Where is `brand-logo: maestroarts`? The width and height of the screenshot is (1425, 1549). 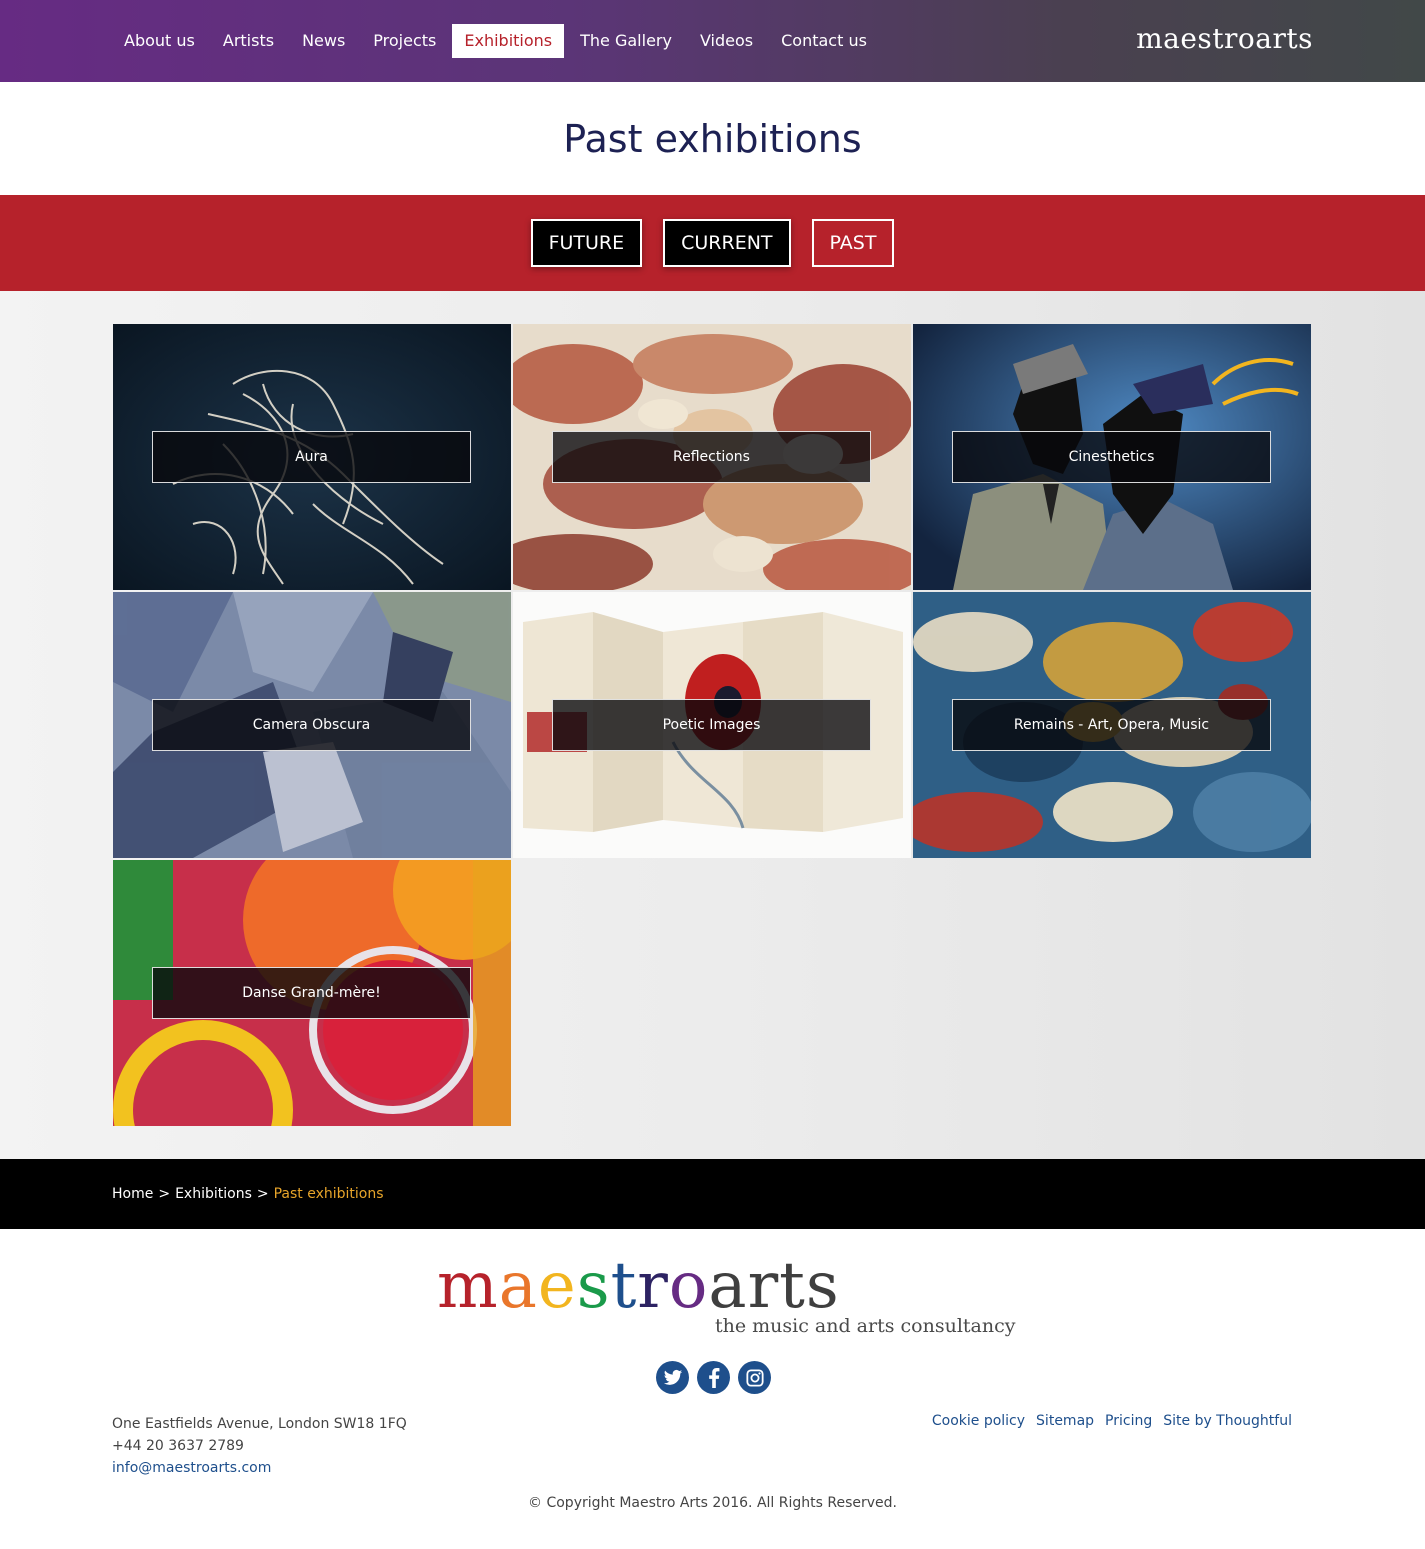 brand-logo: maestroarts is located at coordinates (1224, 38).